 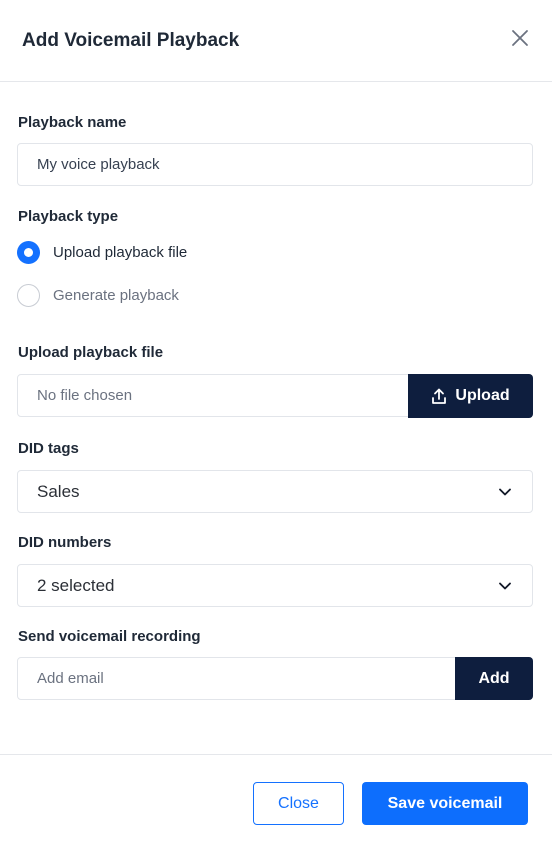 What do you see at coordinates (98, 164) in the screenshot?
I see `playback-name-value: My voice playback` at bounding box center [98, 164].